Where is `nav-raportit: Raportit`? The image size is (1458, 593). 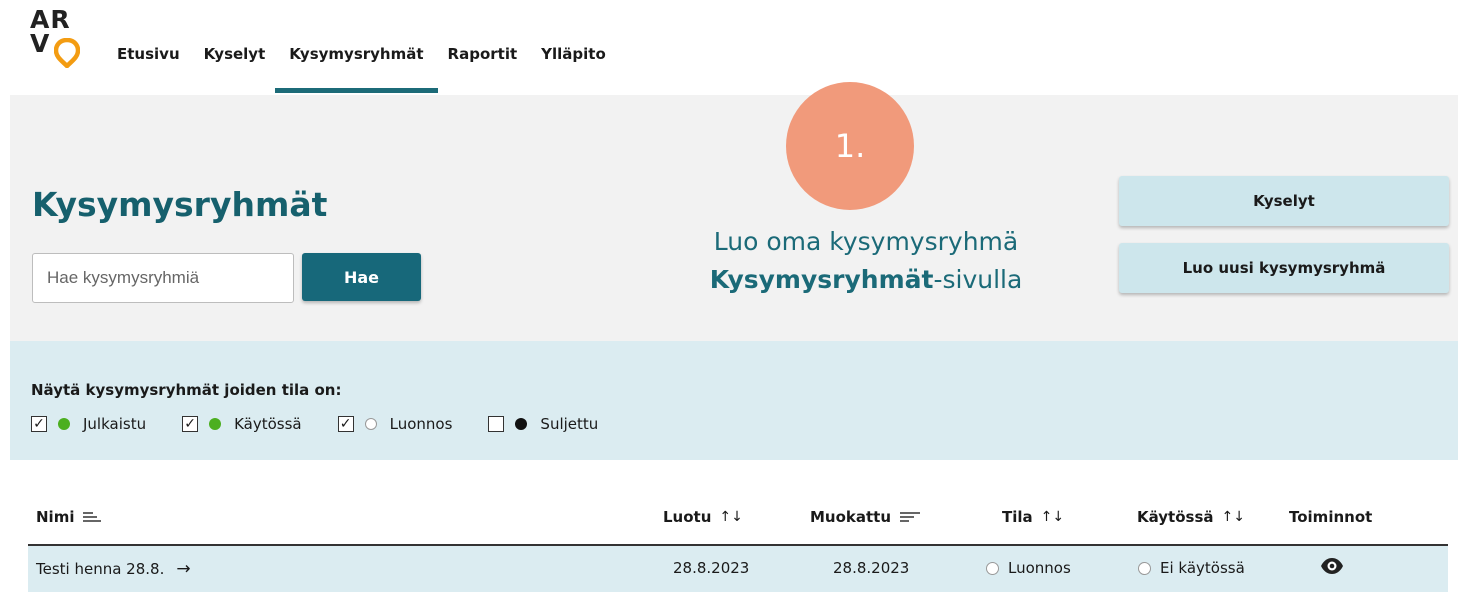
nav-raportit: Raportit is located at coordinates (483, 69).